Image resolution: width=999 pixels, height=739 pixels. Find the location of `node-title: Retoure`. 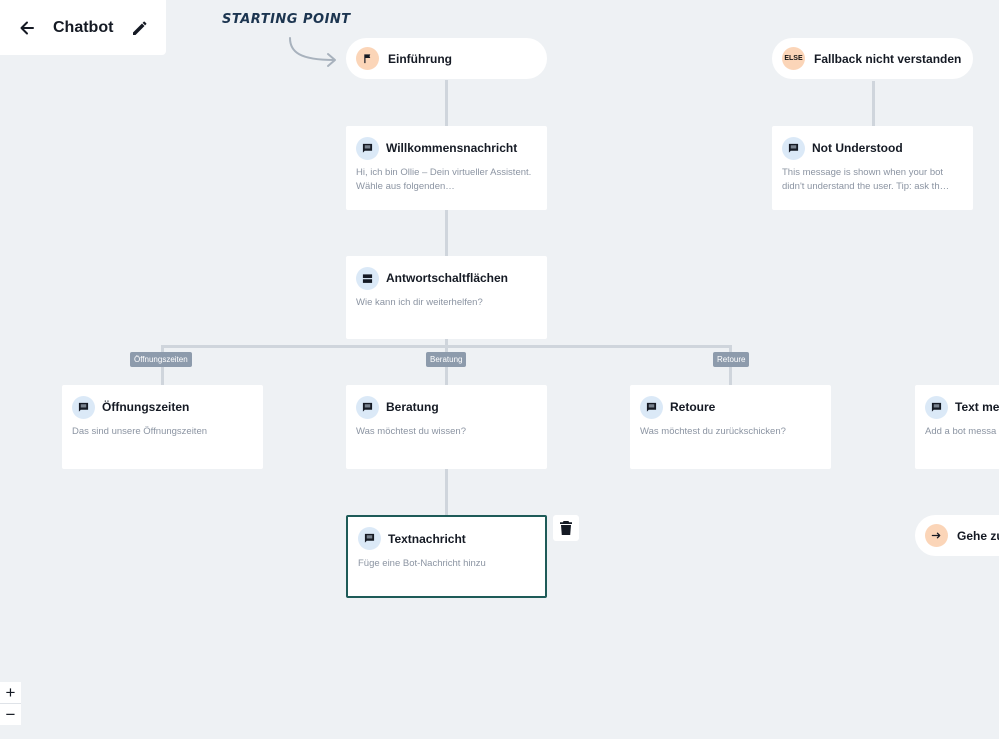

node-title: Retoure is located at coordinates (693, 407).